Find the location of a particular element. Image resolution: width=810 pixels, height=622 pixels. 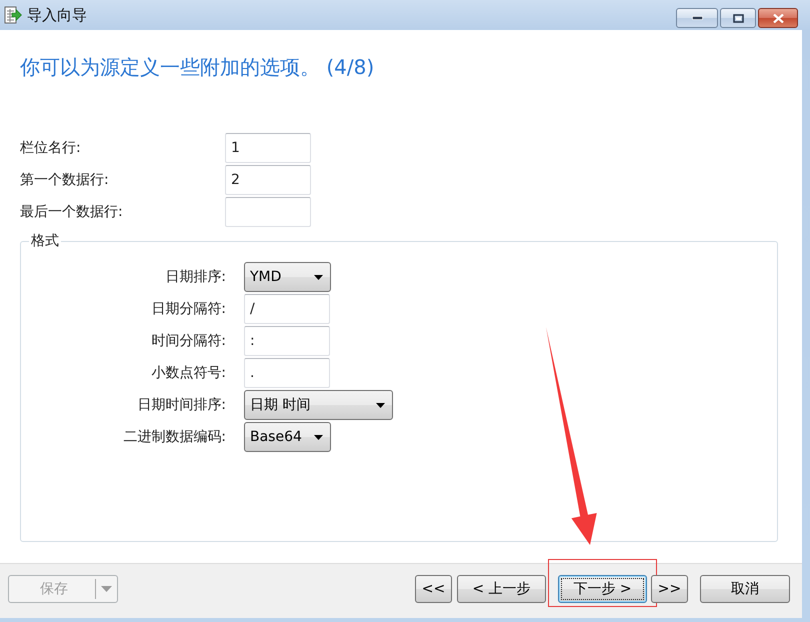

input-field is located at coordinates (268, 212).